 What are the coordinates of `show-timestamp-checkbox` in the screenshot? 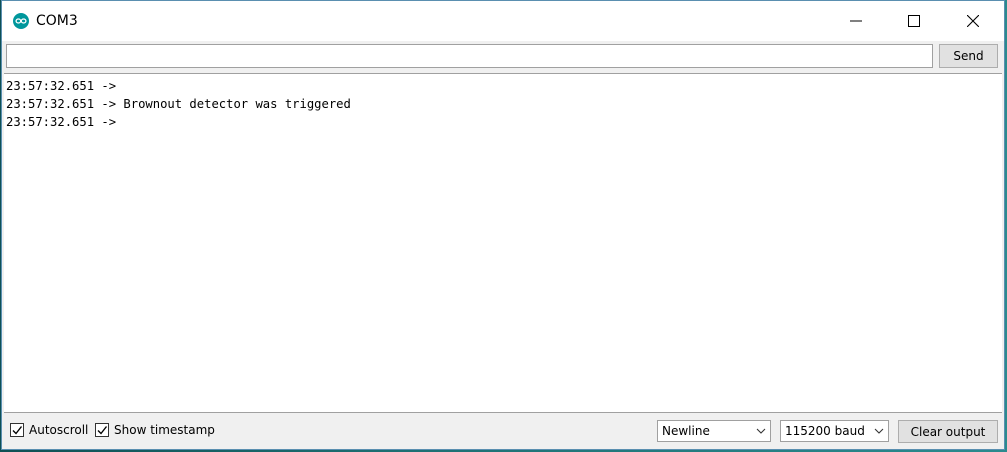 It's located at (102, 430).